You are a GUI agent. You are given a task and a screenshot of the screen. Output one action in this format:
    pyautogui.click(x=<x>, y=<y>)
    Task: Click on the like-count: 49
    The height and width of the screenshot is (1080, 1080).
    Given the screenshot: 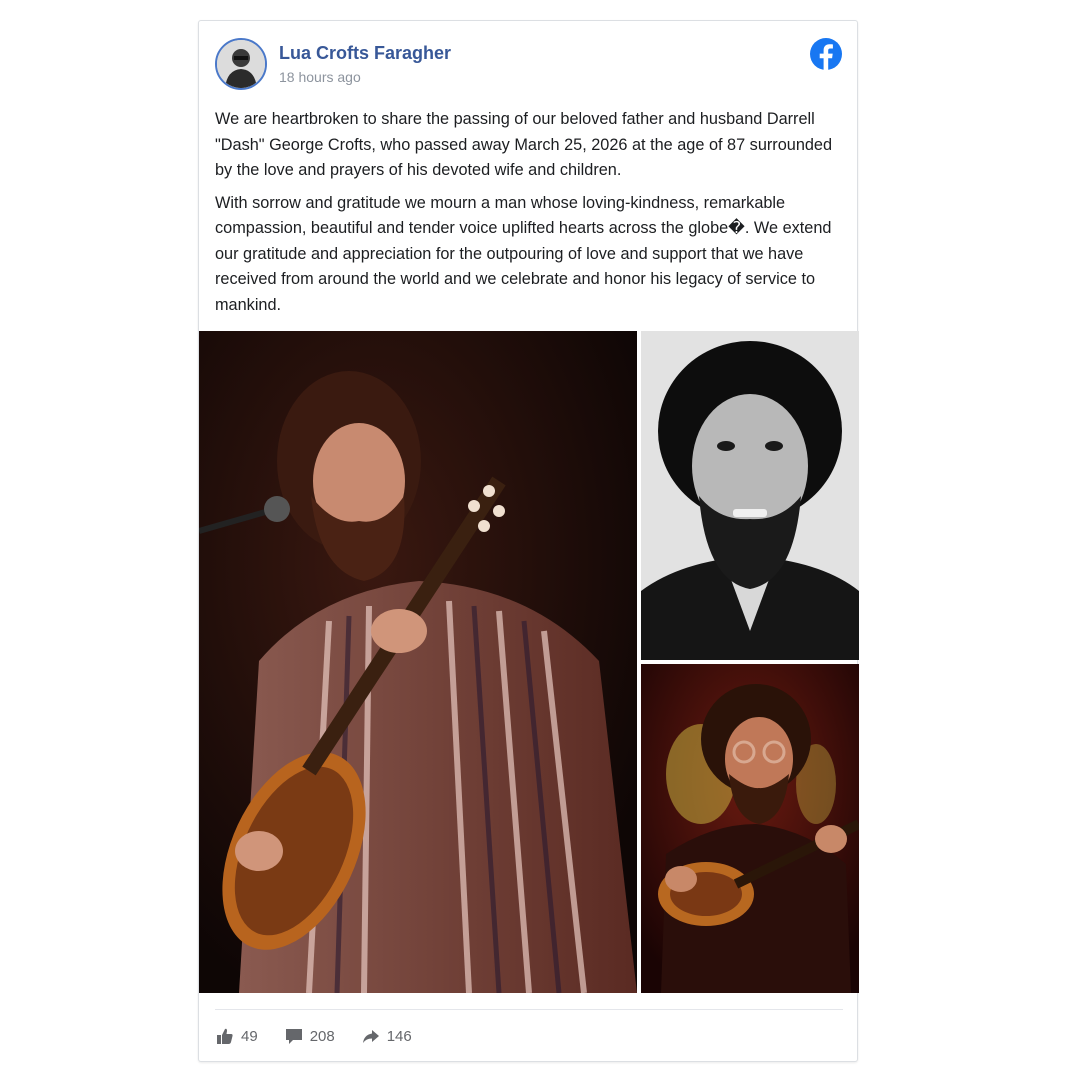 What is the action you would take?
    pyautogui.click(x=249, y=1036)
    